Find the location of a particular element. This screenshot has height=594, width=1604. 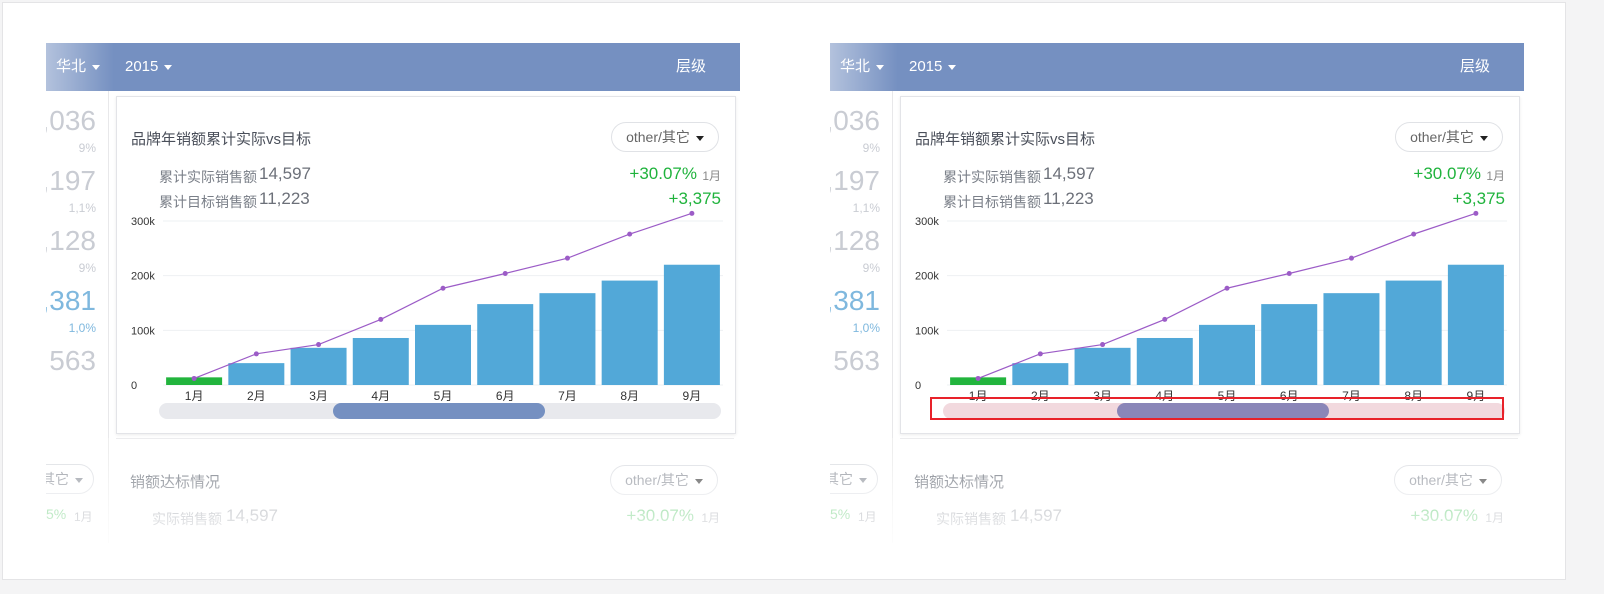

x-tick-label: 3月 is located at coordinates (318, 396).